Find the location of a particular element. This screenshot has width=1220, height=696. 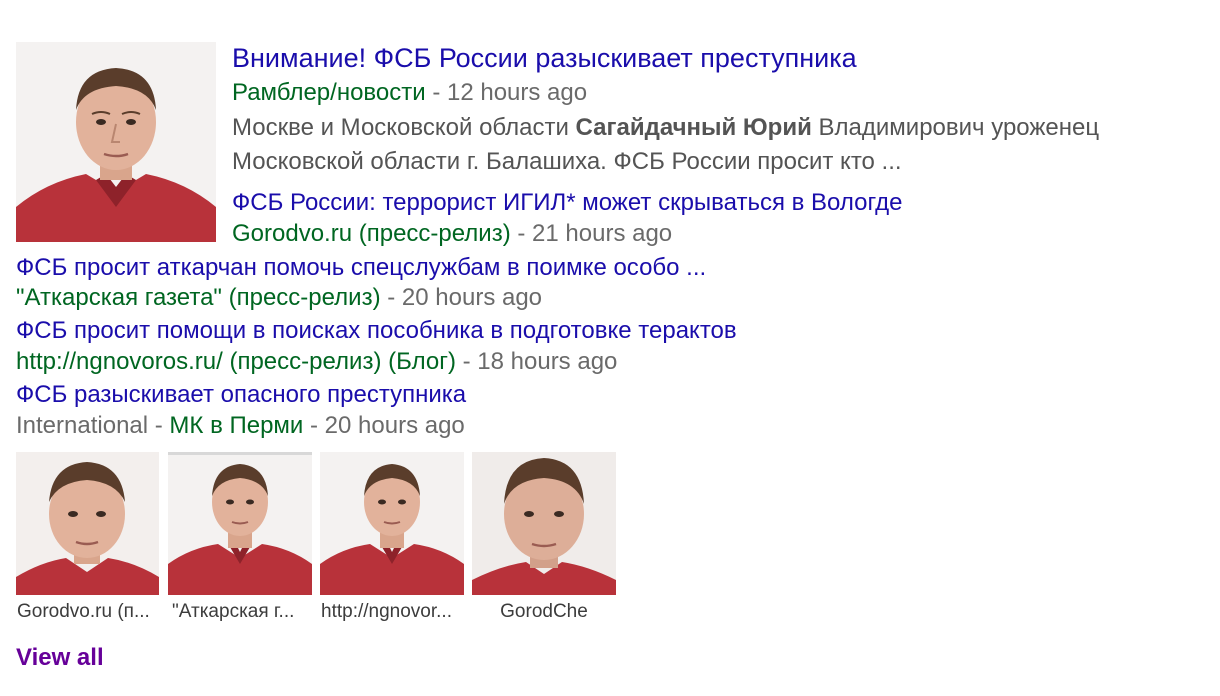

story-time: 18 hours ago is located at coordinates (547, 361).